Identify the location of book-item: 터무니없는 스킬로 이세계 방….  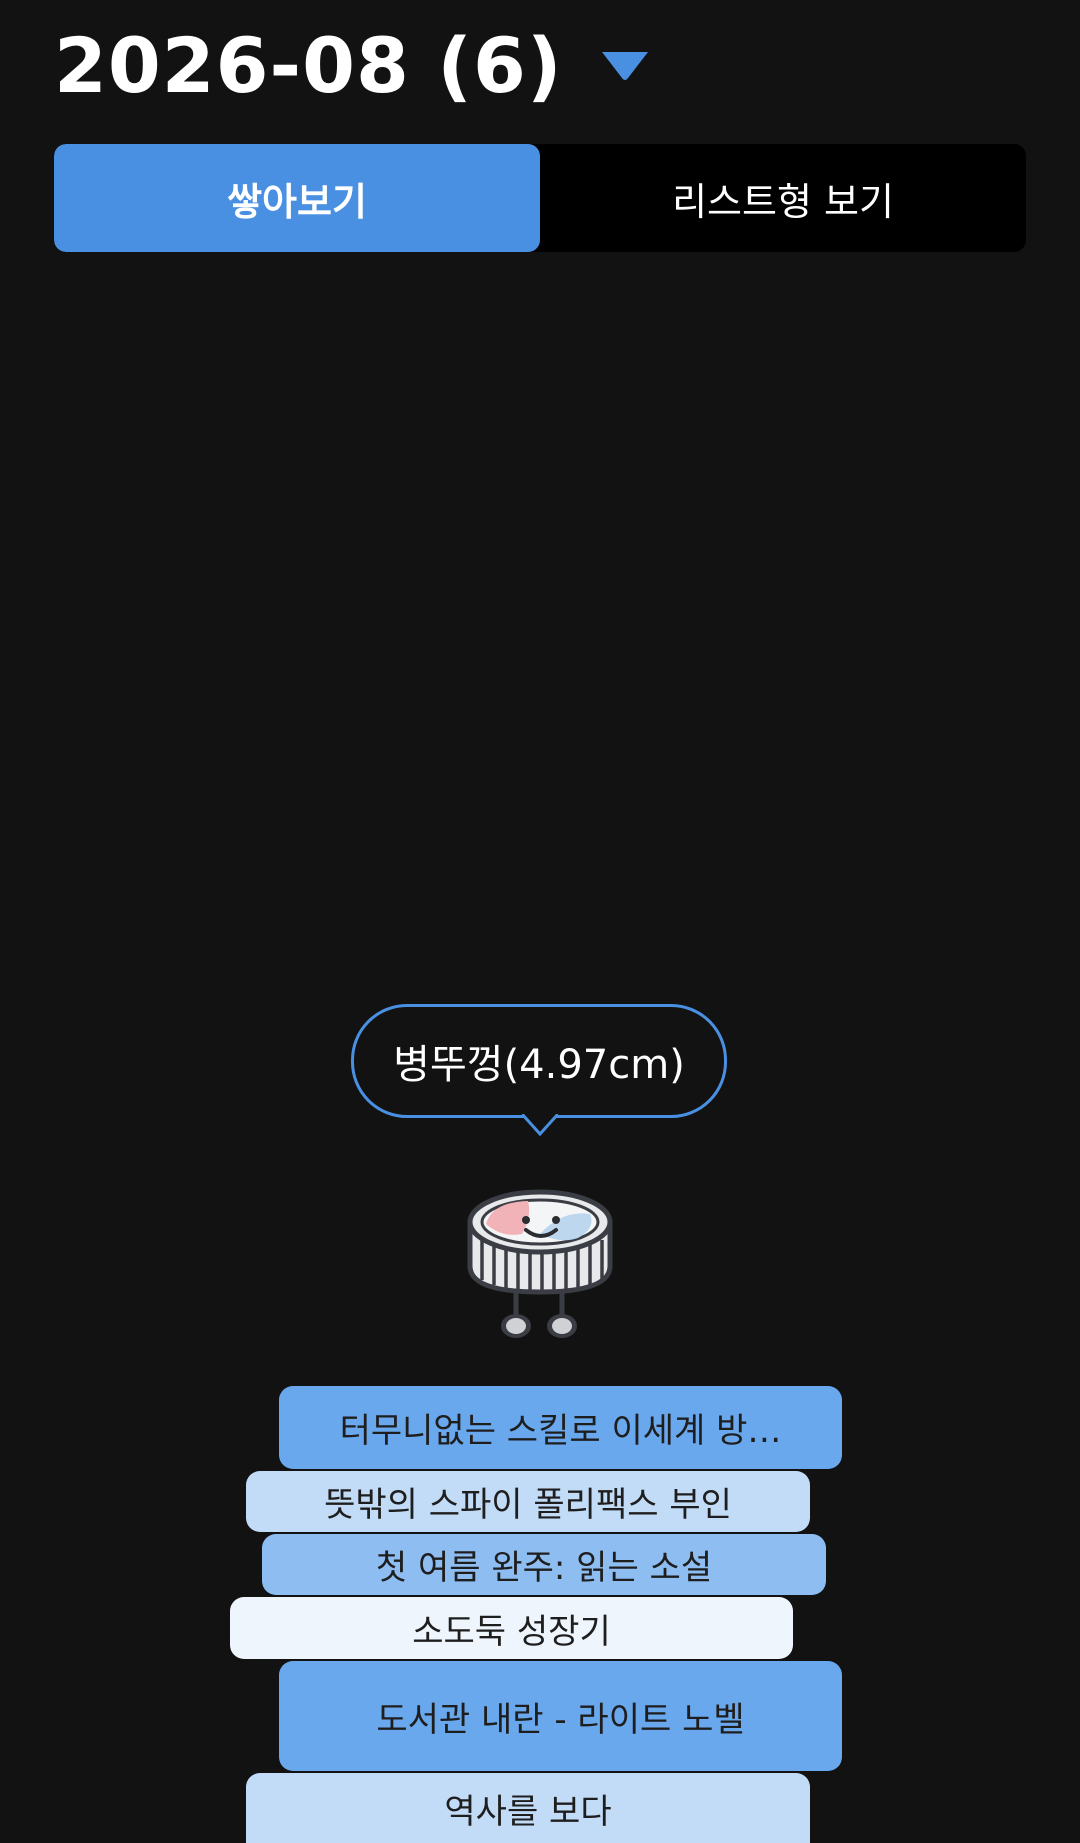
(560, 1427).